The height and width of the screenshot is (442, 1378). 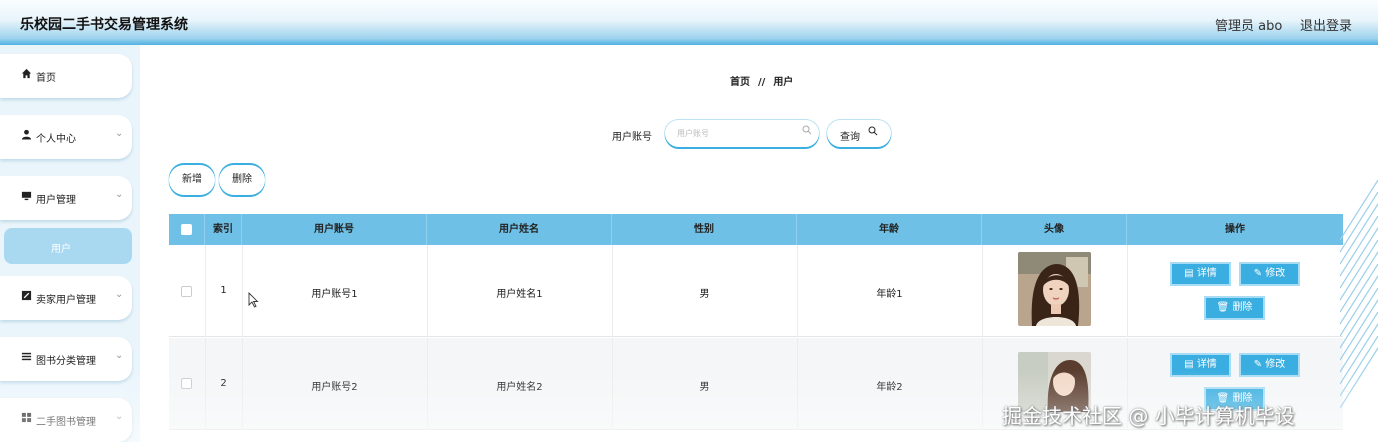 I want to click on sidebar-item-label: 二手图书管理, so click(x=66, y=422).